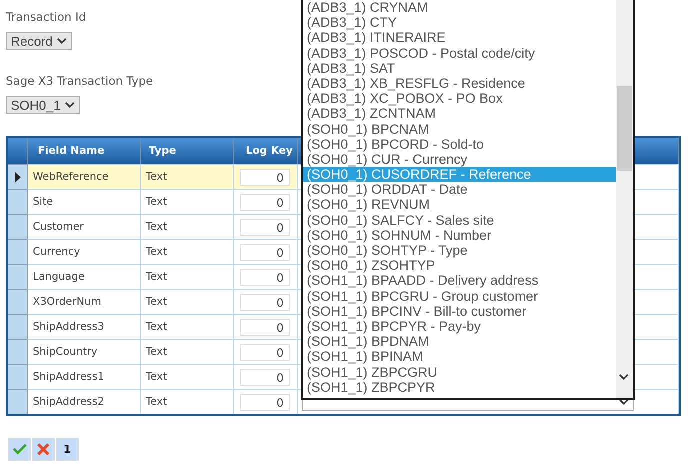 The image size is (698, 474). Describe the element at coordinates (84, 351) in the screenshot. I see `table-cell: ShipCountry` at that location.